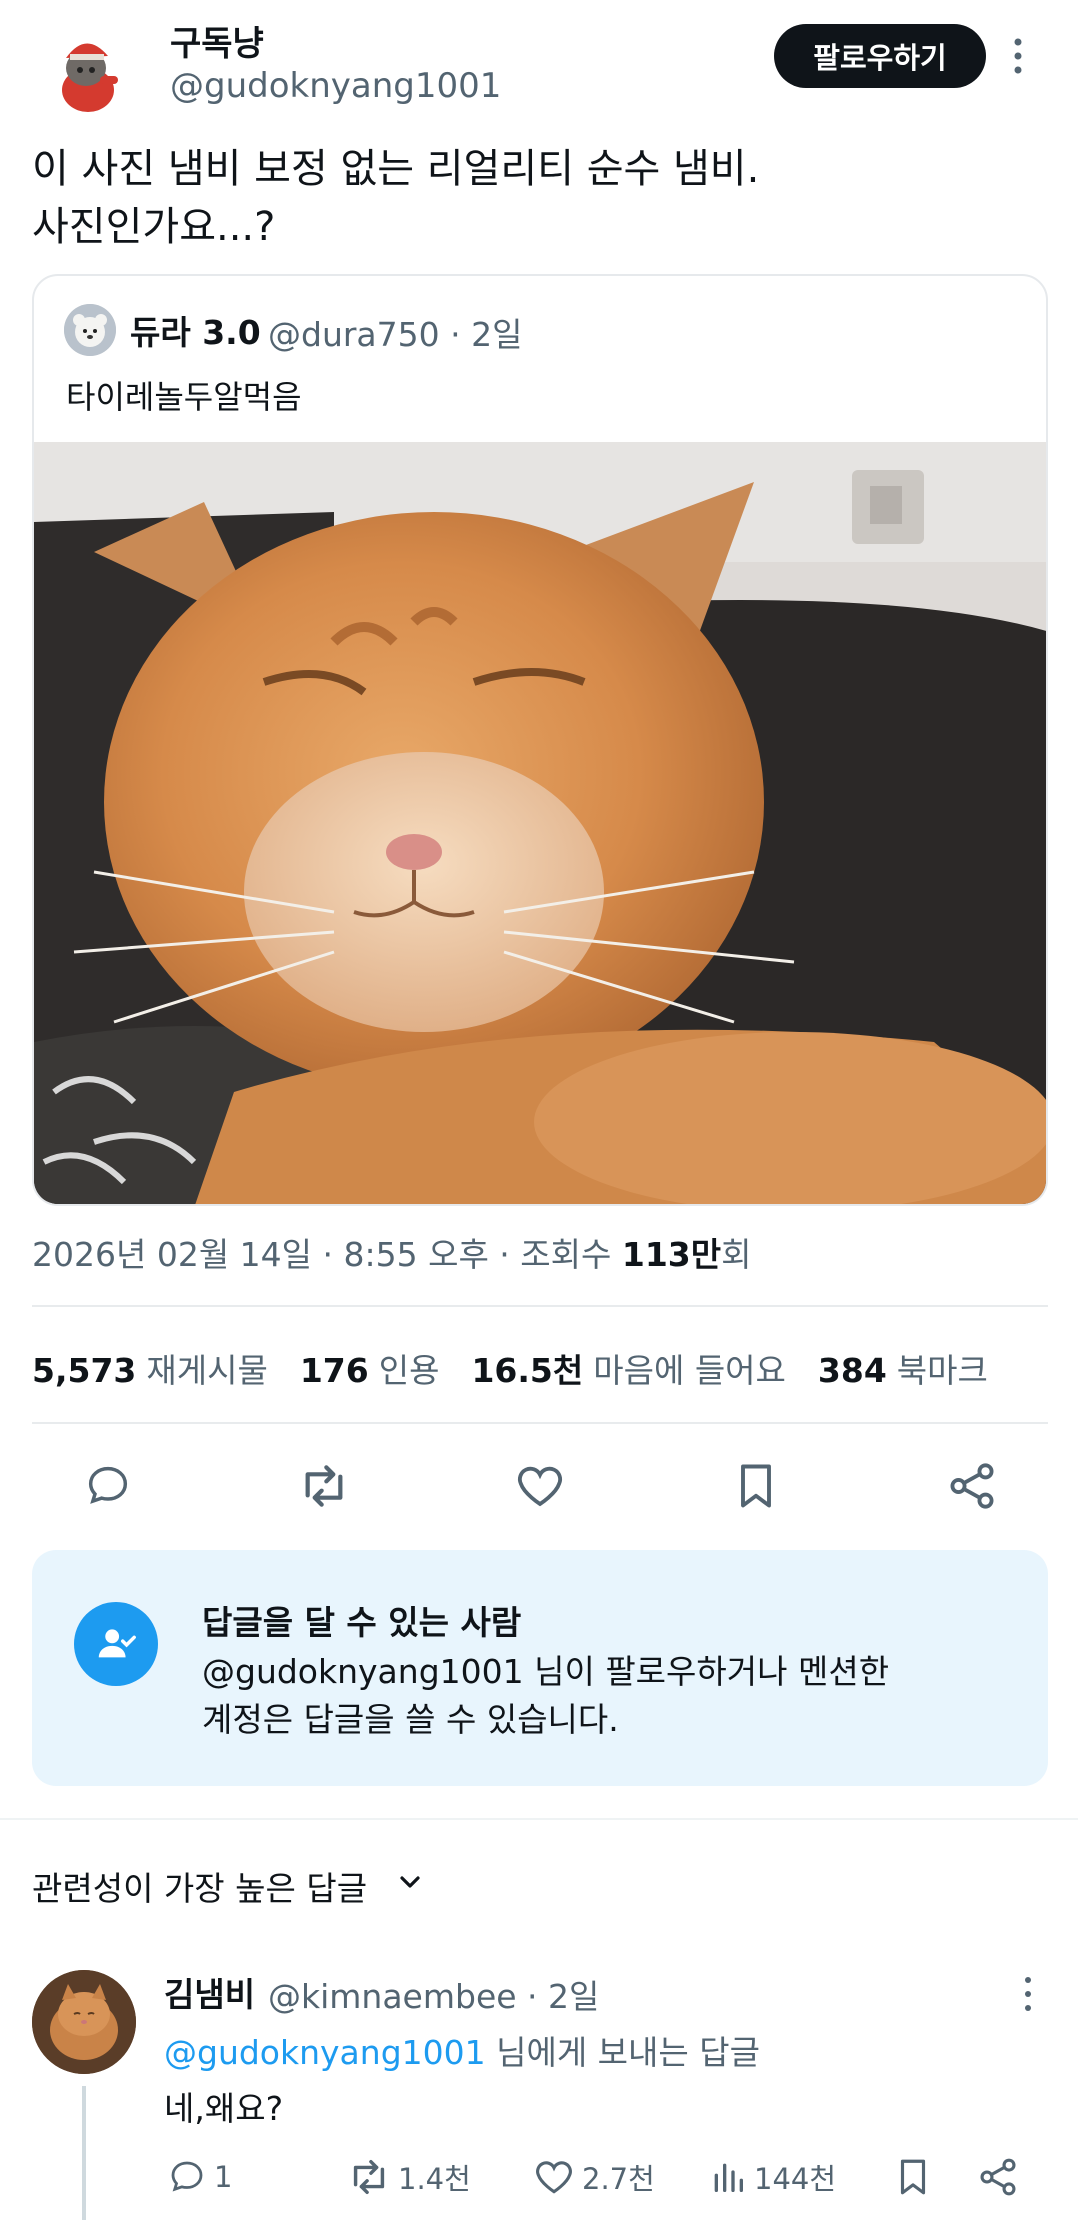 The height and width of the screenshot is (2220, 1078). Describe the element at coordinates (618, 2179) in the screenshot. I see `reply-like-count: 2.7천` at that location.